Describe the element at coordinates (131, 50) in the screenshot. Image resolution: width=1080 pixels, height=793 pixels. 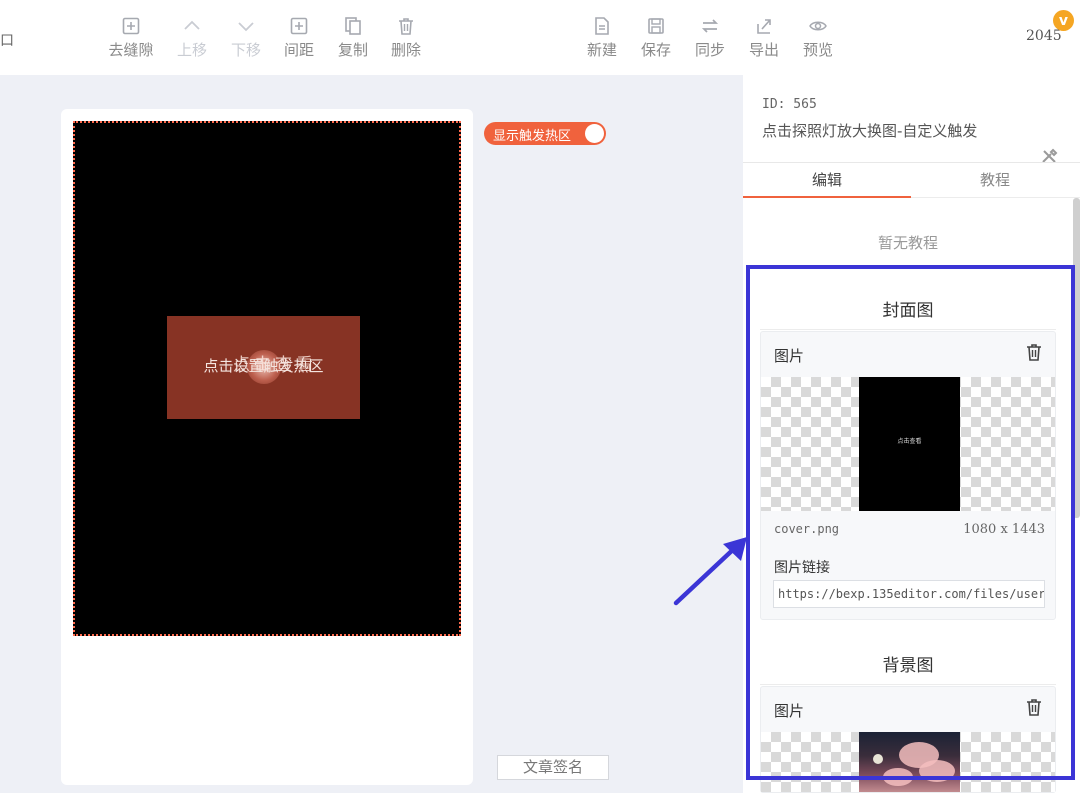
I see `remove-gap-label: 去缝隙` at that location.